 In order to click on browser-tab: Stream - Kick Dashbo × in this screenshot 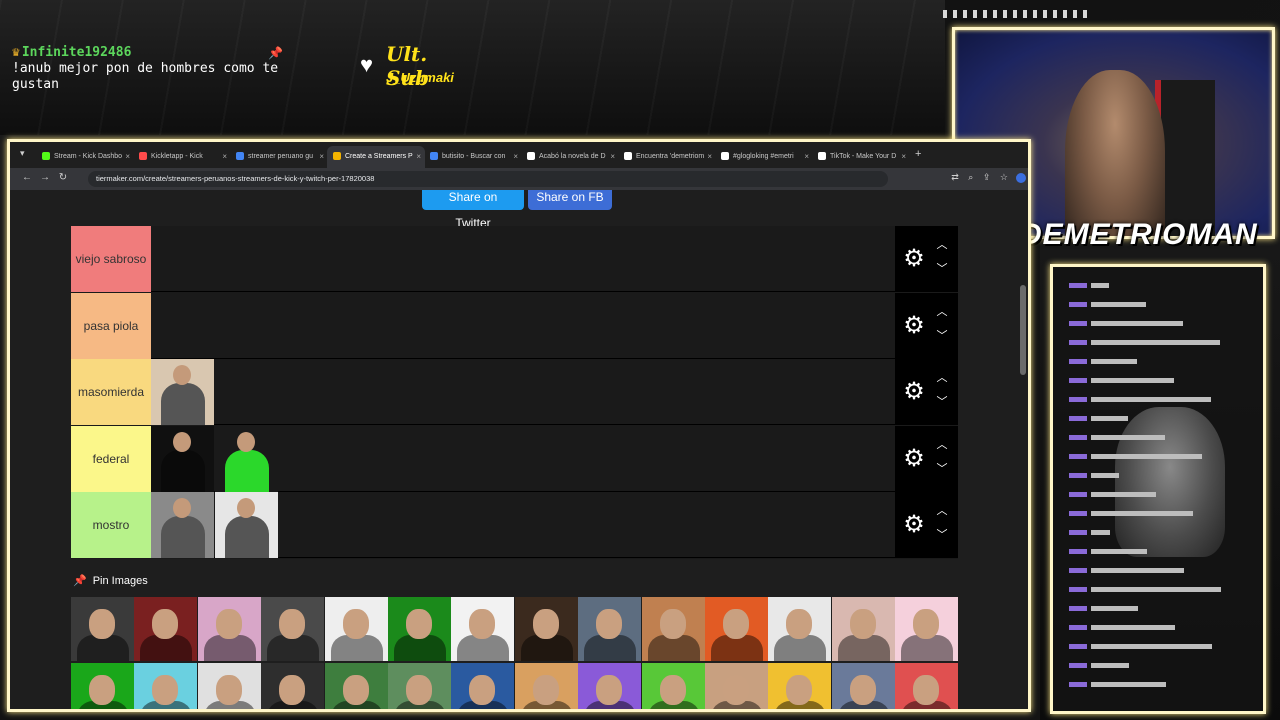, I will do `click(85, 157)`.